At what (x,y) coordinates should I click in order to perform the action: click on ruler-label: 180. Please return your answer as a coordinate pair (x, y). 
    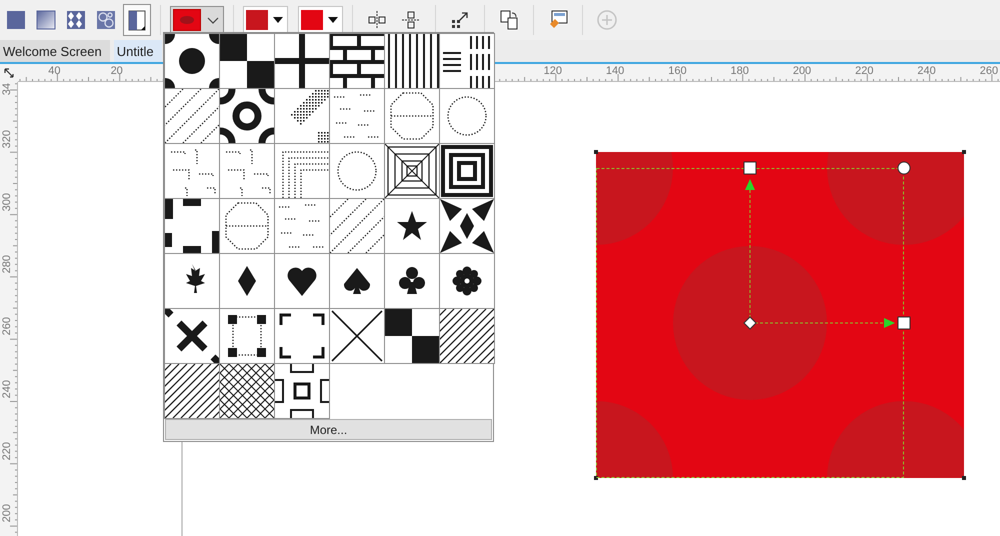
    Looking at the image, I should click on (739, 71).